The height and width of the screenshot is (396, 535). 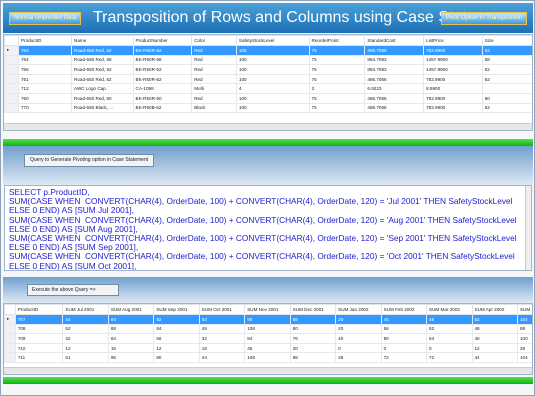 I want to click on execute-query-button: Execute the above Query =>, so click(x=73, y=290).